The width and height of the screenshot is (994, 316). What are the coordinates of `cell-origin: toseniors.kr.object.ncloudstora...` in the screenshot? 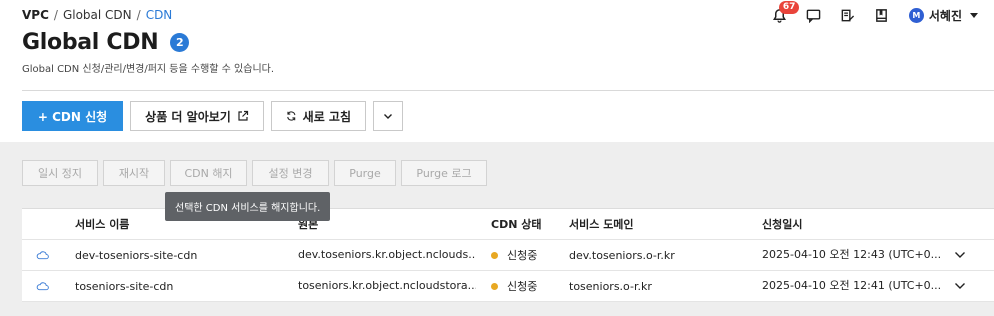 It's located at (387, 286).